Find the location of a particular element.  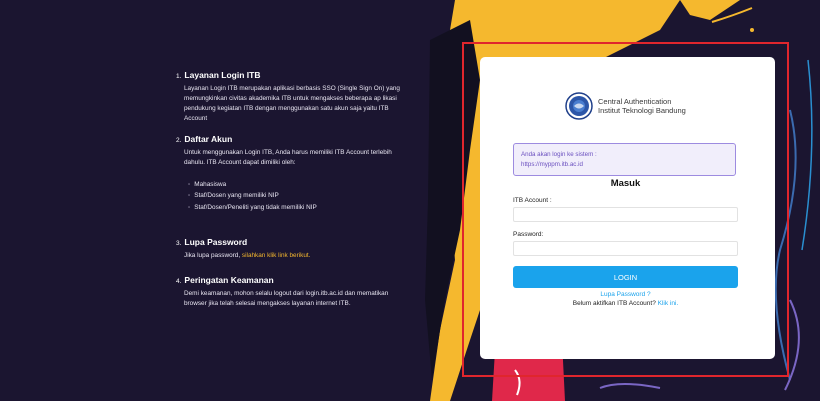

section-title: Layanan Login ITB is located at coordinates (222, 75).